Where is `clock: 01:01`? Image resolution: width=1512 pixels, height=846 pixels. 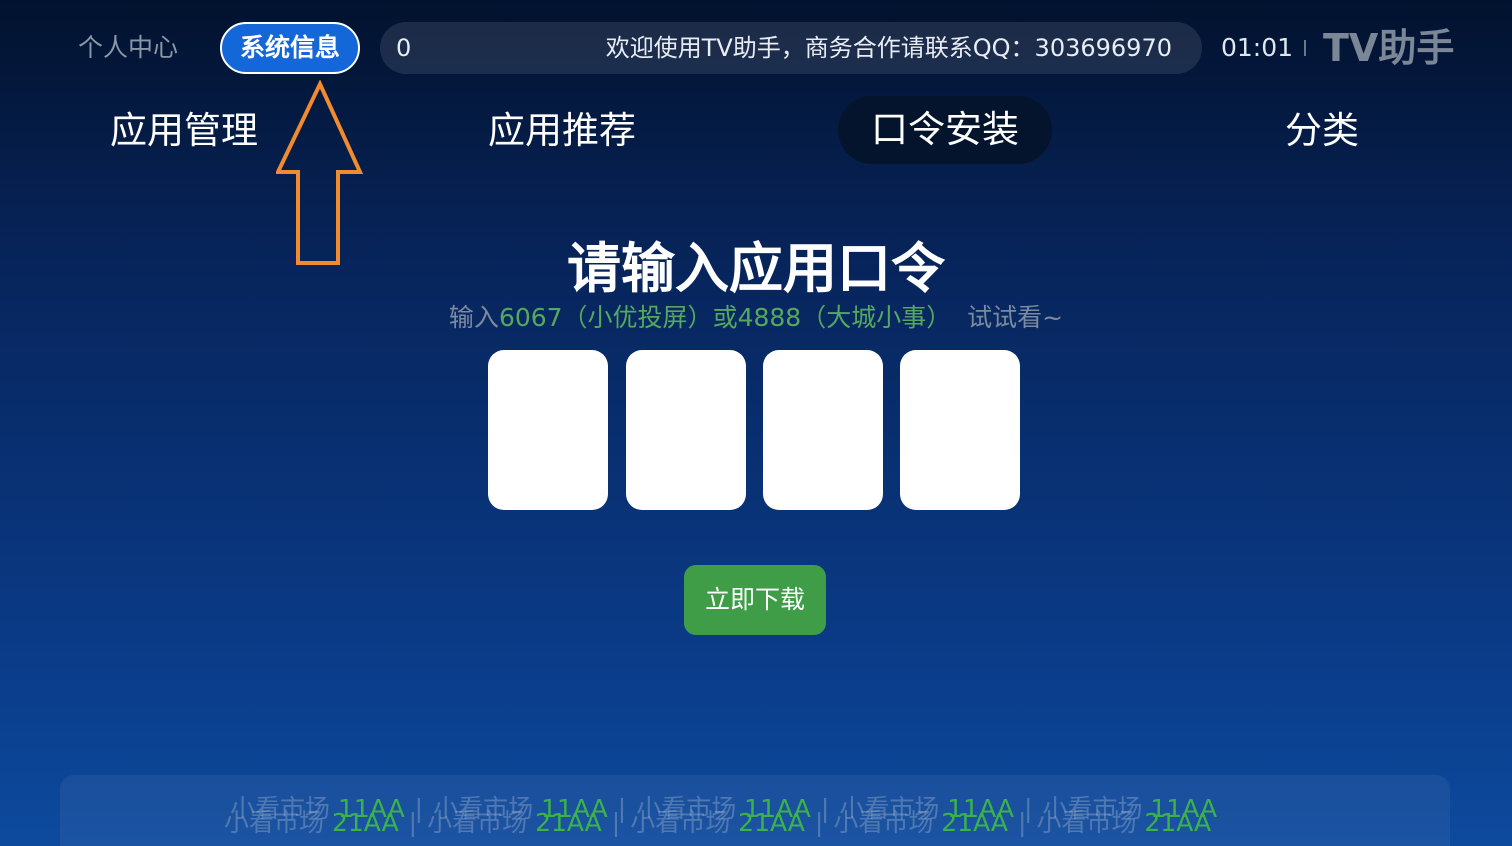
clock: 01:01 is located at coordinates (1257, 47).